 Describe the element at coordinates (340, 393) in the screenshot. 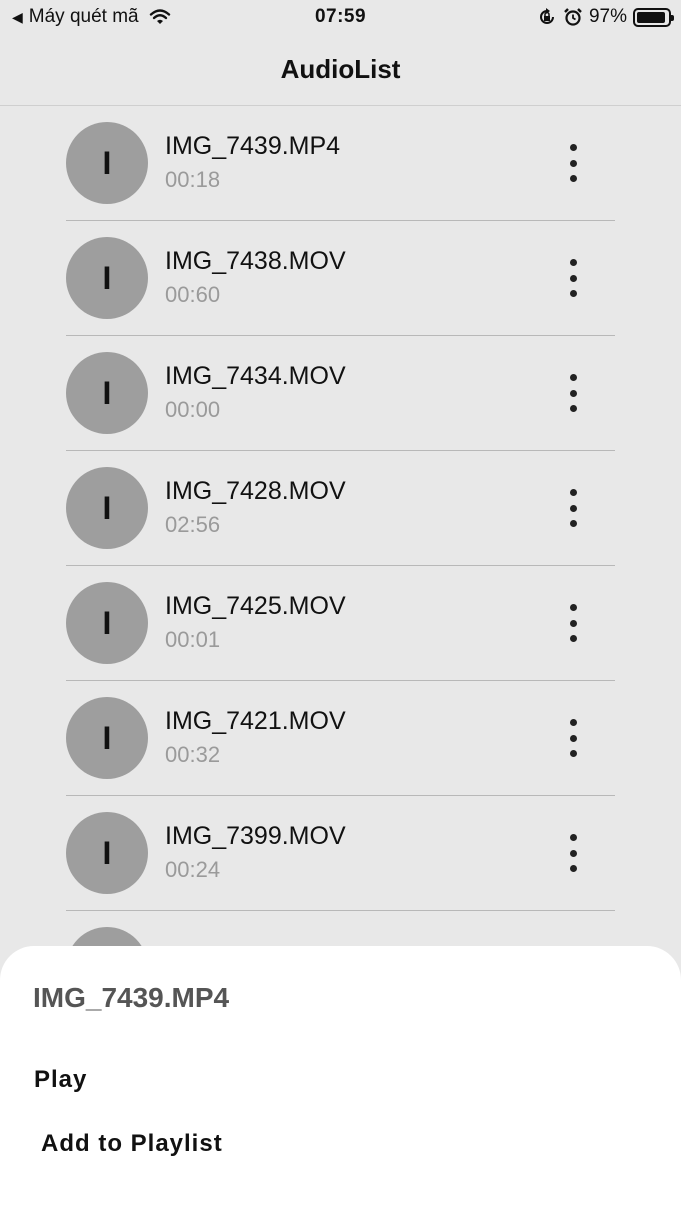

I see `list-item: I IMG_7434.MOV 00:00` at that location.